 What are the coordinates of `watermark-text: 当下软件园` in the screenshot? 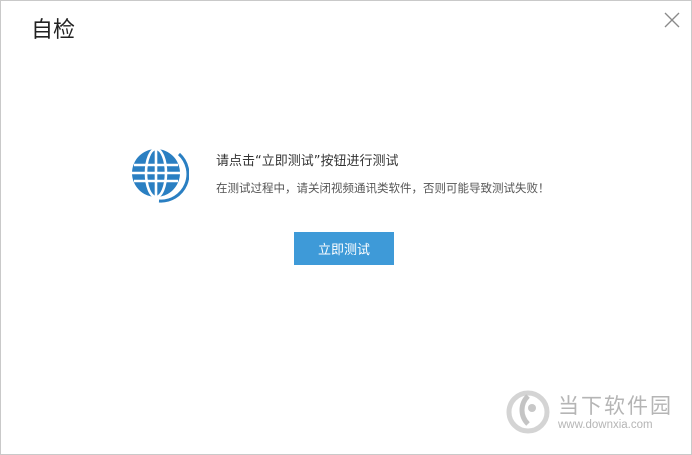 It's located at (615, 406).